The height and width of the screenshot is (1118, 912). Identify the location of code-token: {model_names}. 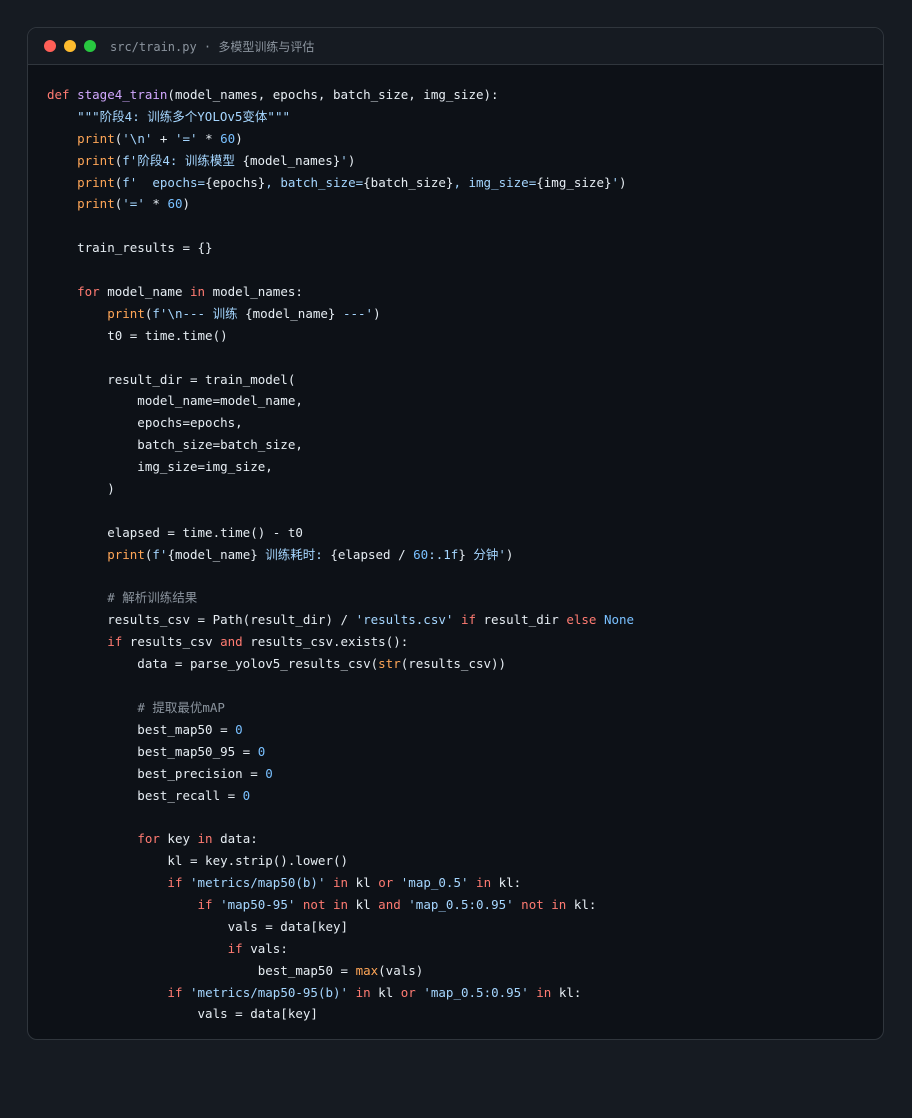
(291, 160).